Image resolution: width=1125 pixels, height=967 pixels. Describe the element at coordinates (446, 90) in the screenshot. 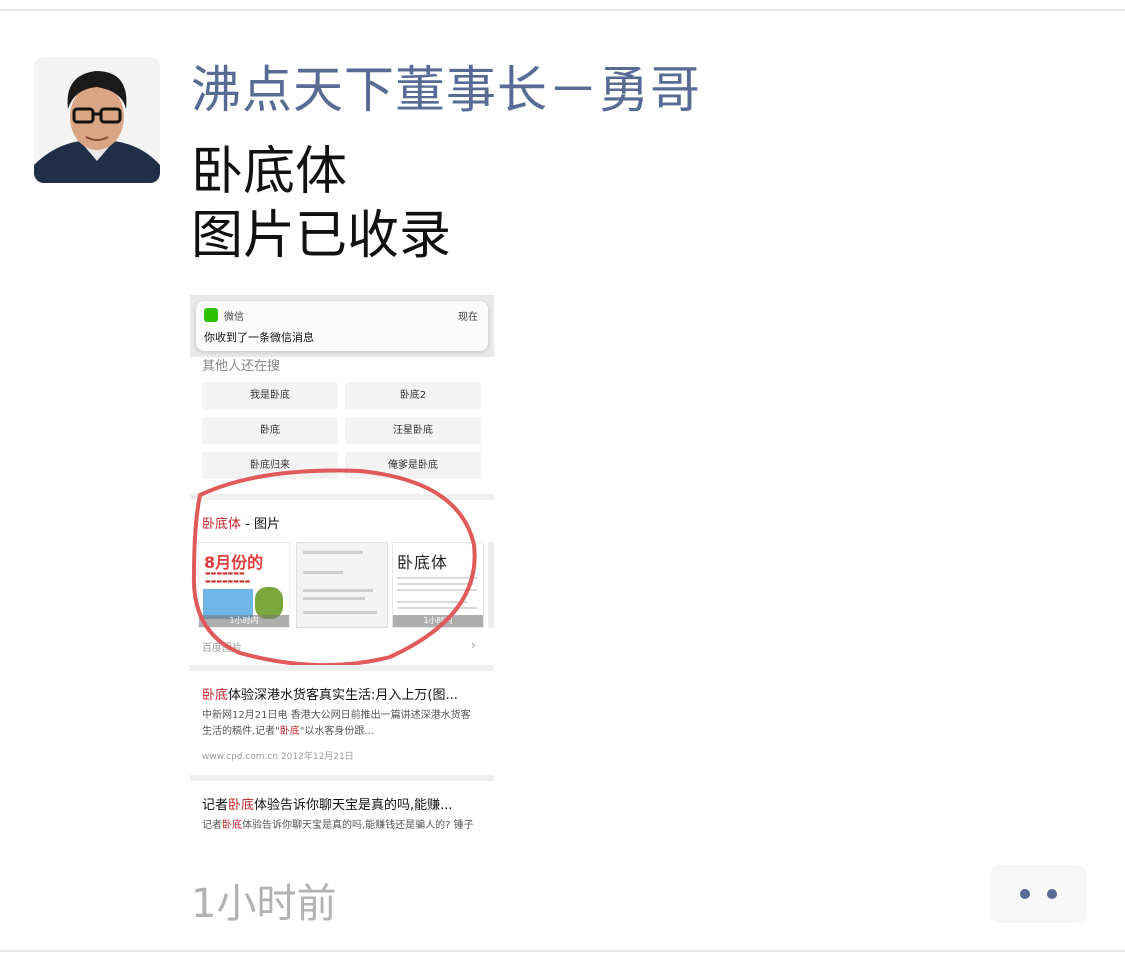

I see `post-author: 沸点天下董事长－勇哥` at that location.